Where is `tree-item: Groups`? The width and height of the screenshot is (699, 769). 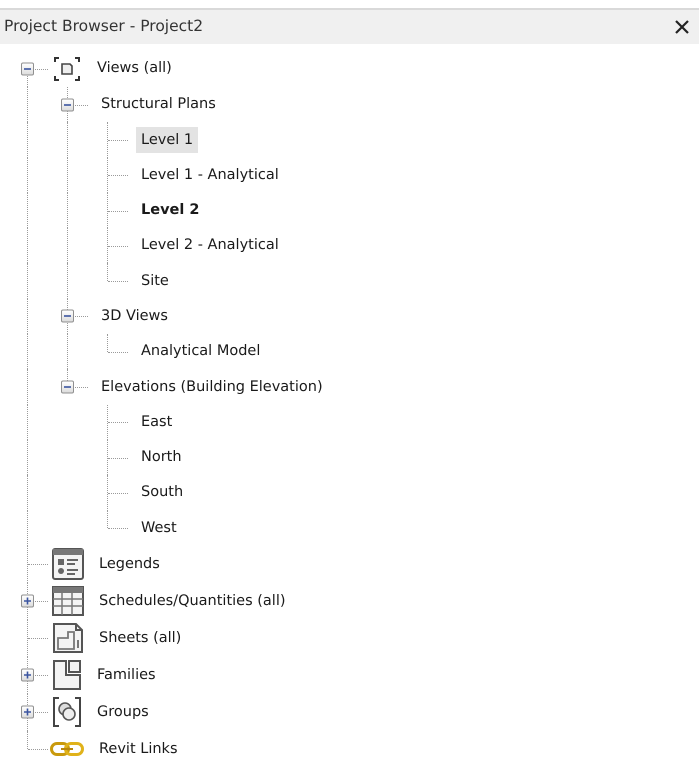 tree-item: Groups is located at coordinates (123, 712).